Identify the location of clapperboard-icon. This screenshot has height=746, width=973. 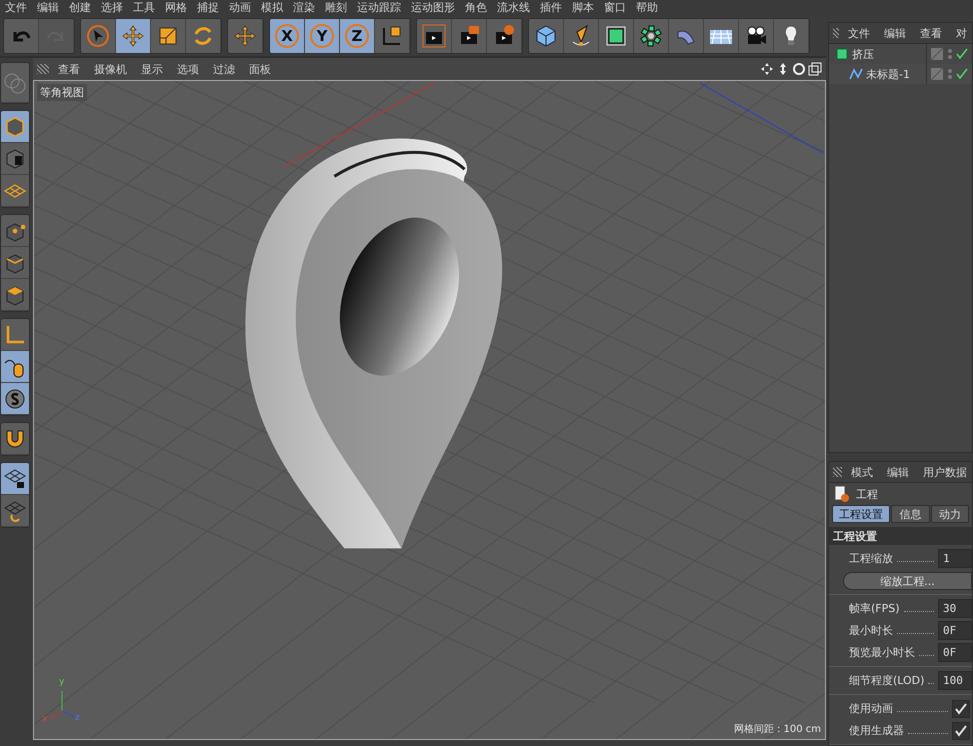
(434, 36).